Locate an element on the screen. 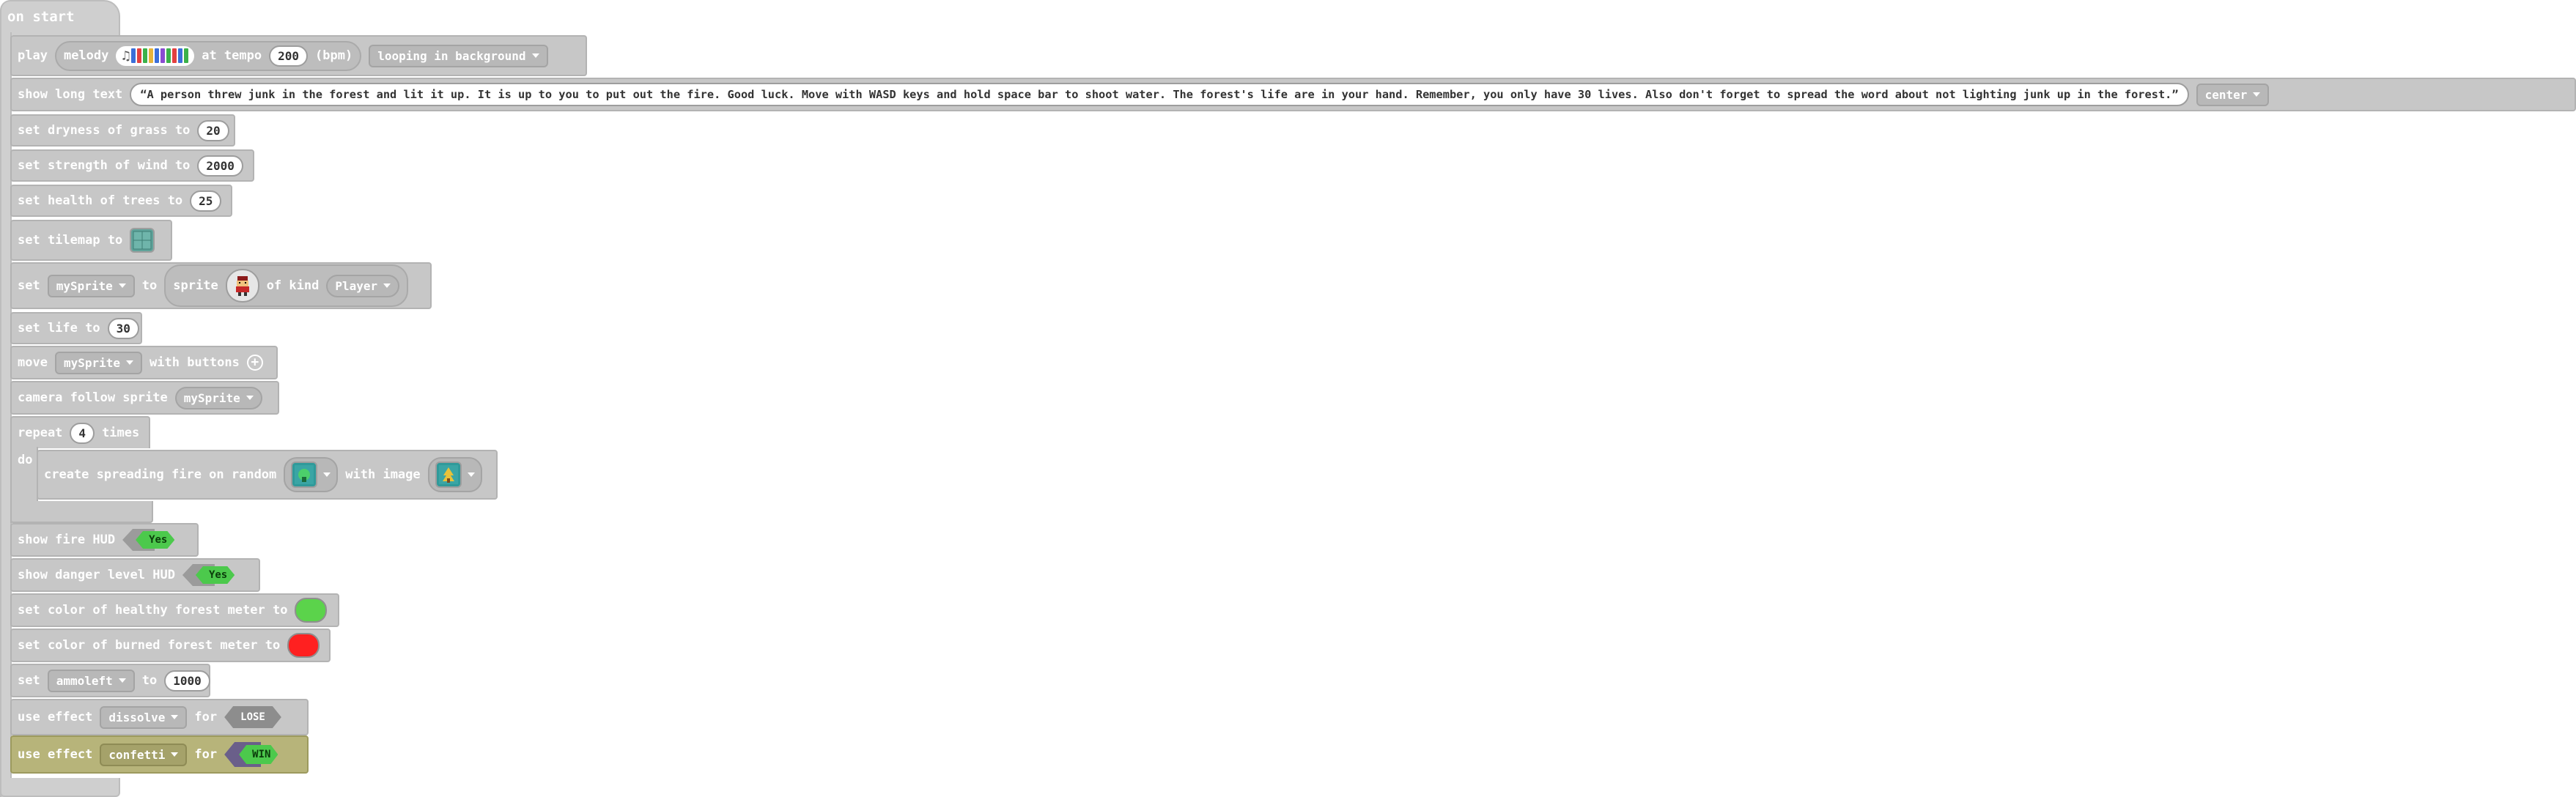  at-tempo-label: at tempo is located at coordinates (232, 56).